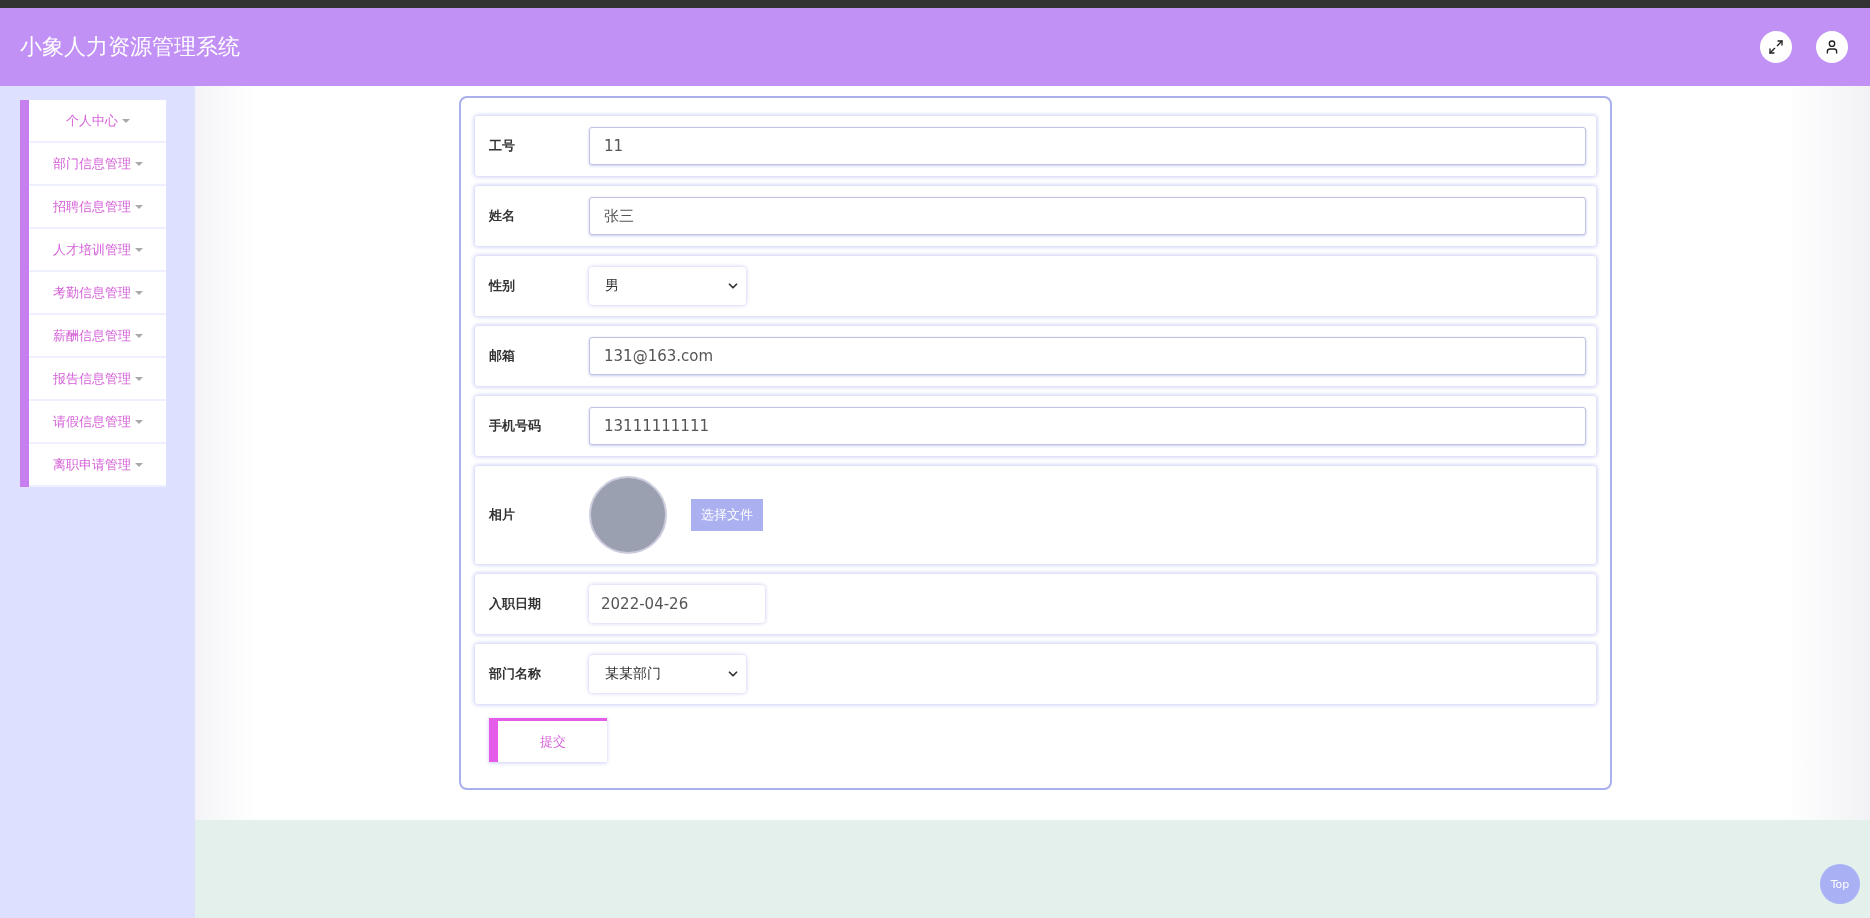 Image resolution: width=1870 pixels, height=918 pixels. I want to click on input-field: 13111111111, so click(1087, 426).